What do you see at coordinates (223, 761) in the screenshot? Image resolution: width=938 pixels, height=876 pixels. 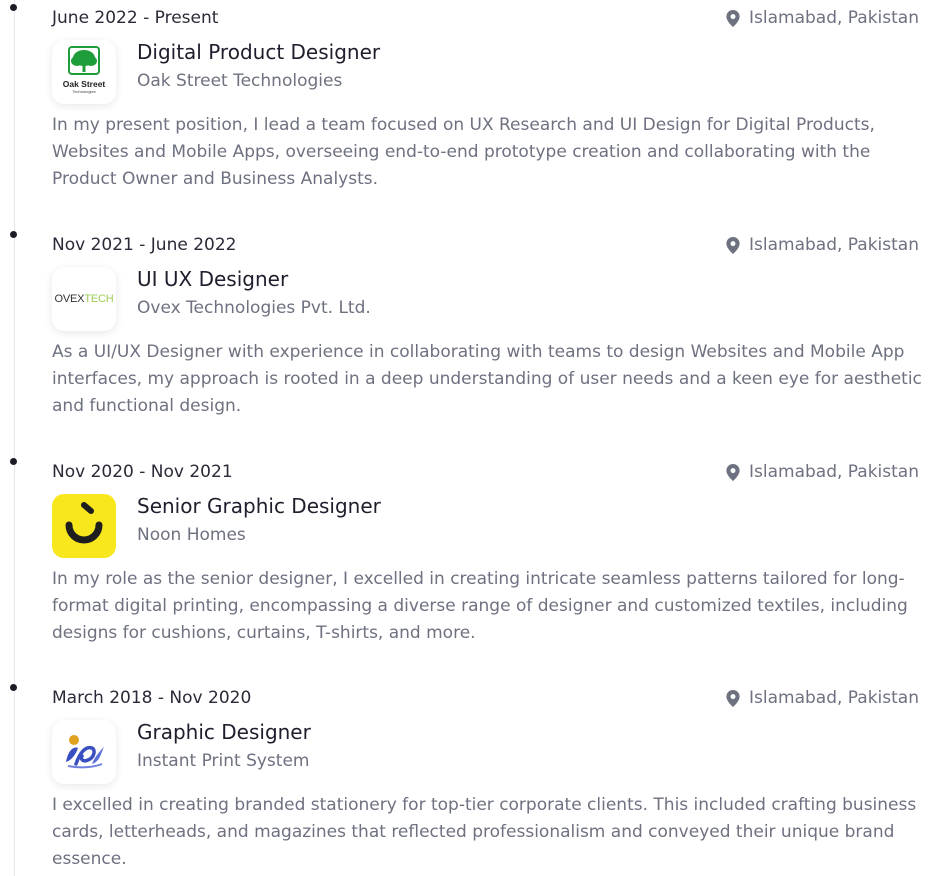 I see `company-name: Instant Print System` at bounding box center [223, 761].